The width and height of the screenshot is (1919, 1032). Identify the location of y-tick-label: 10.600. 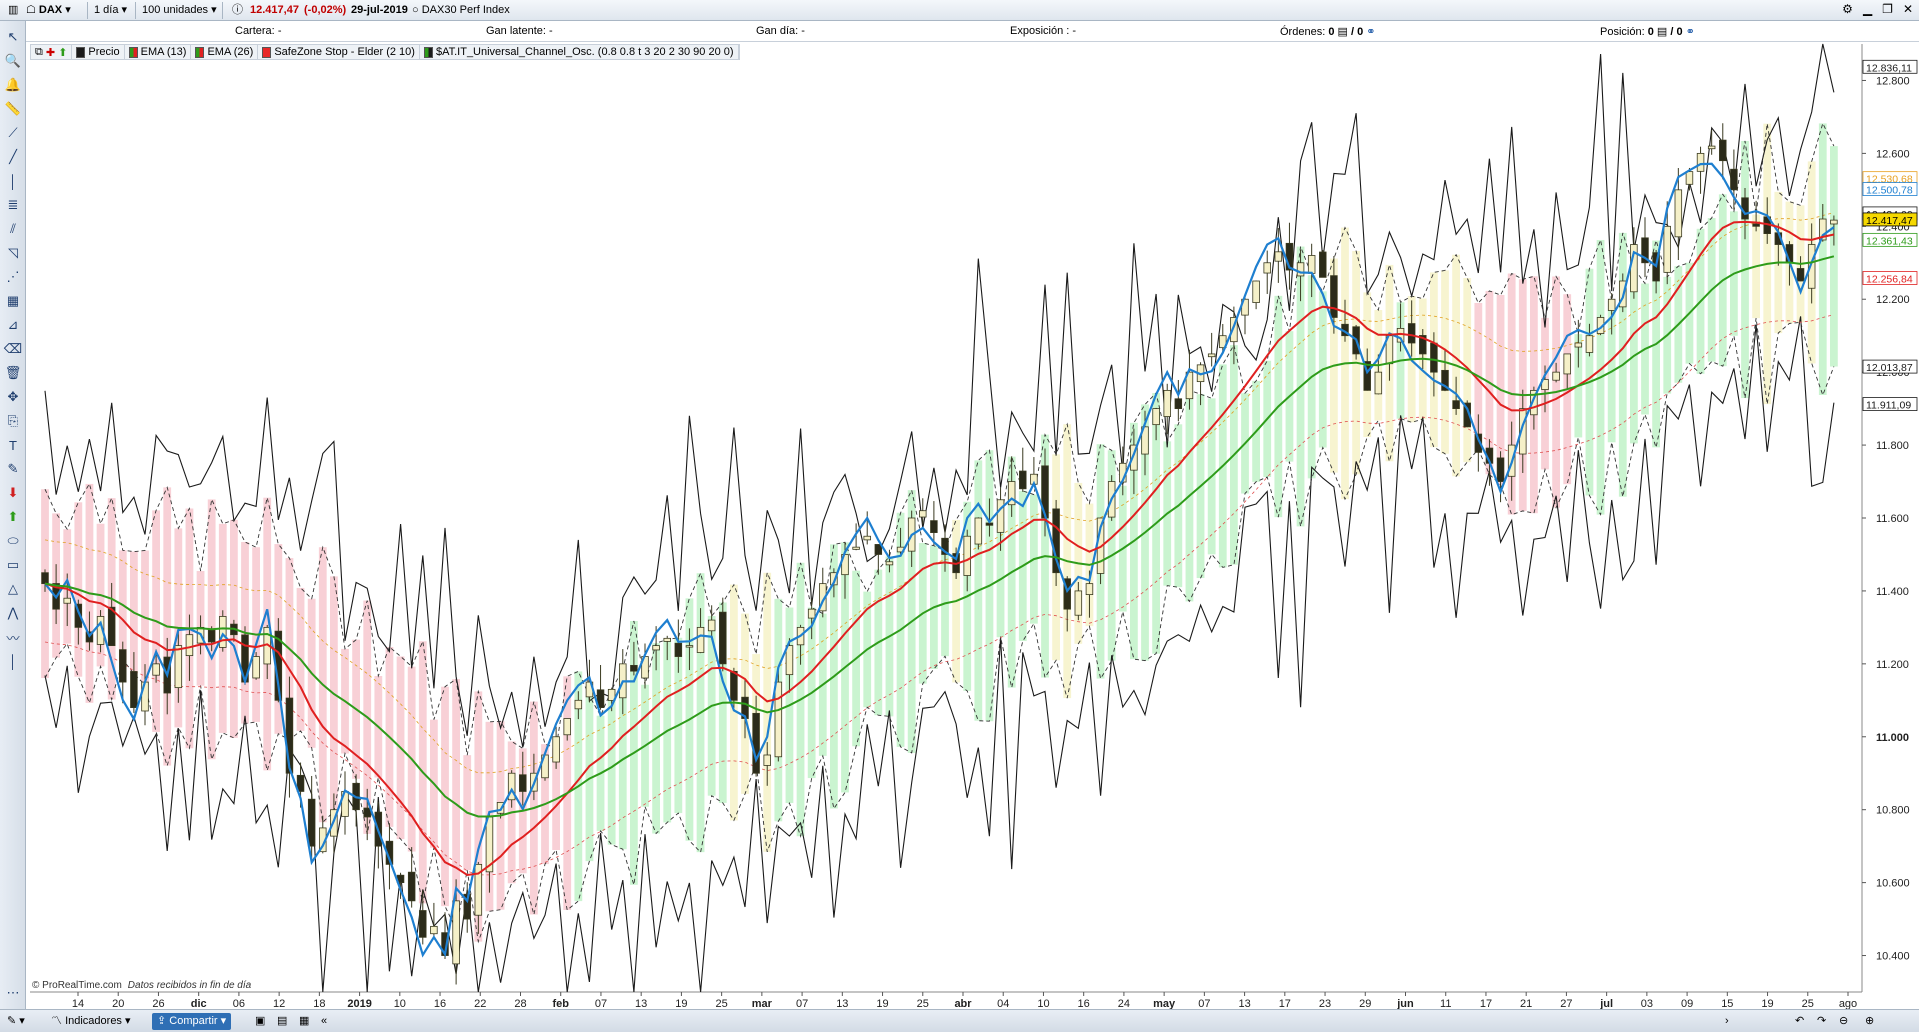
(1893, 884).